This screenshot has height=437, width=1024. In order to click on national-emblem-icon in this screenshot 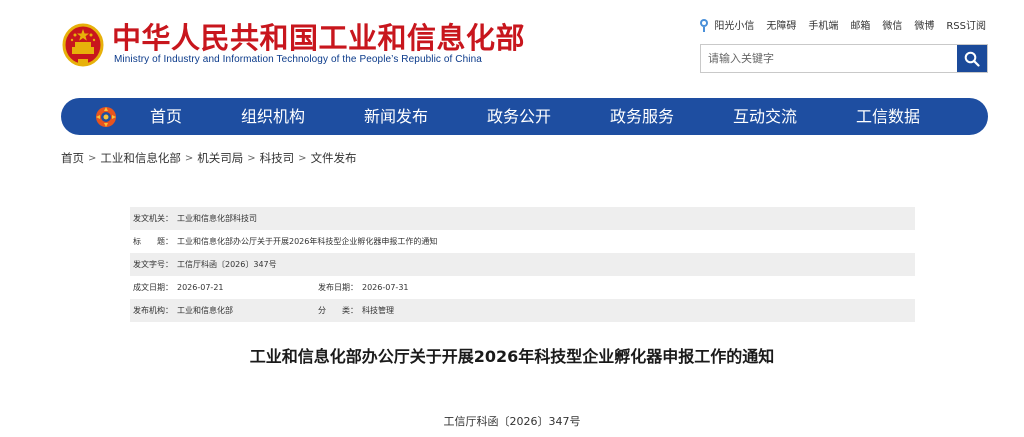, I will do `click(83, 44)`.